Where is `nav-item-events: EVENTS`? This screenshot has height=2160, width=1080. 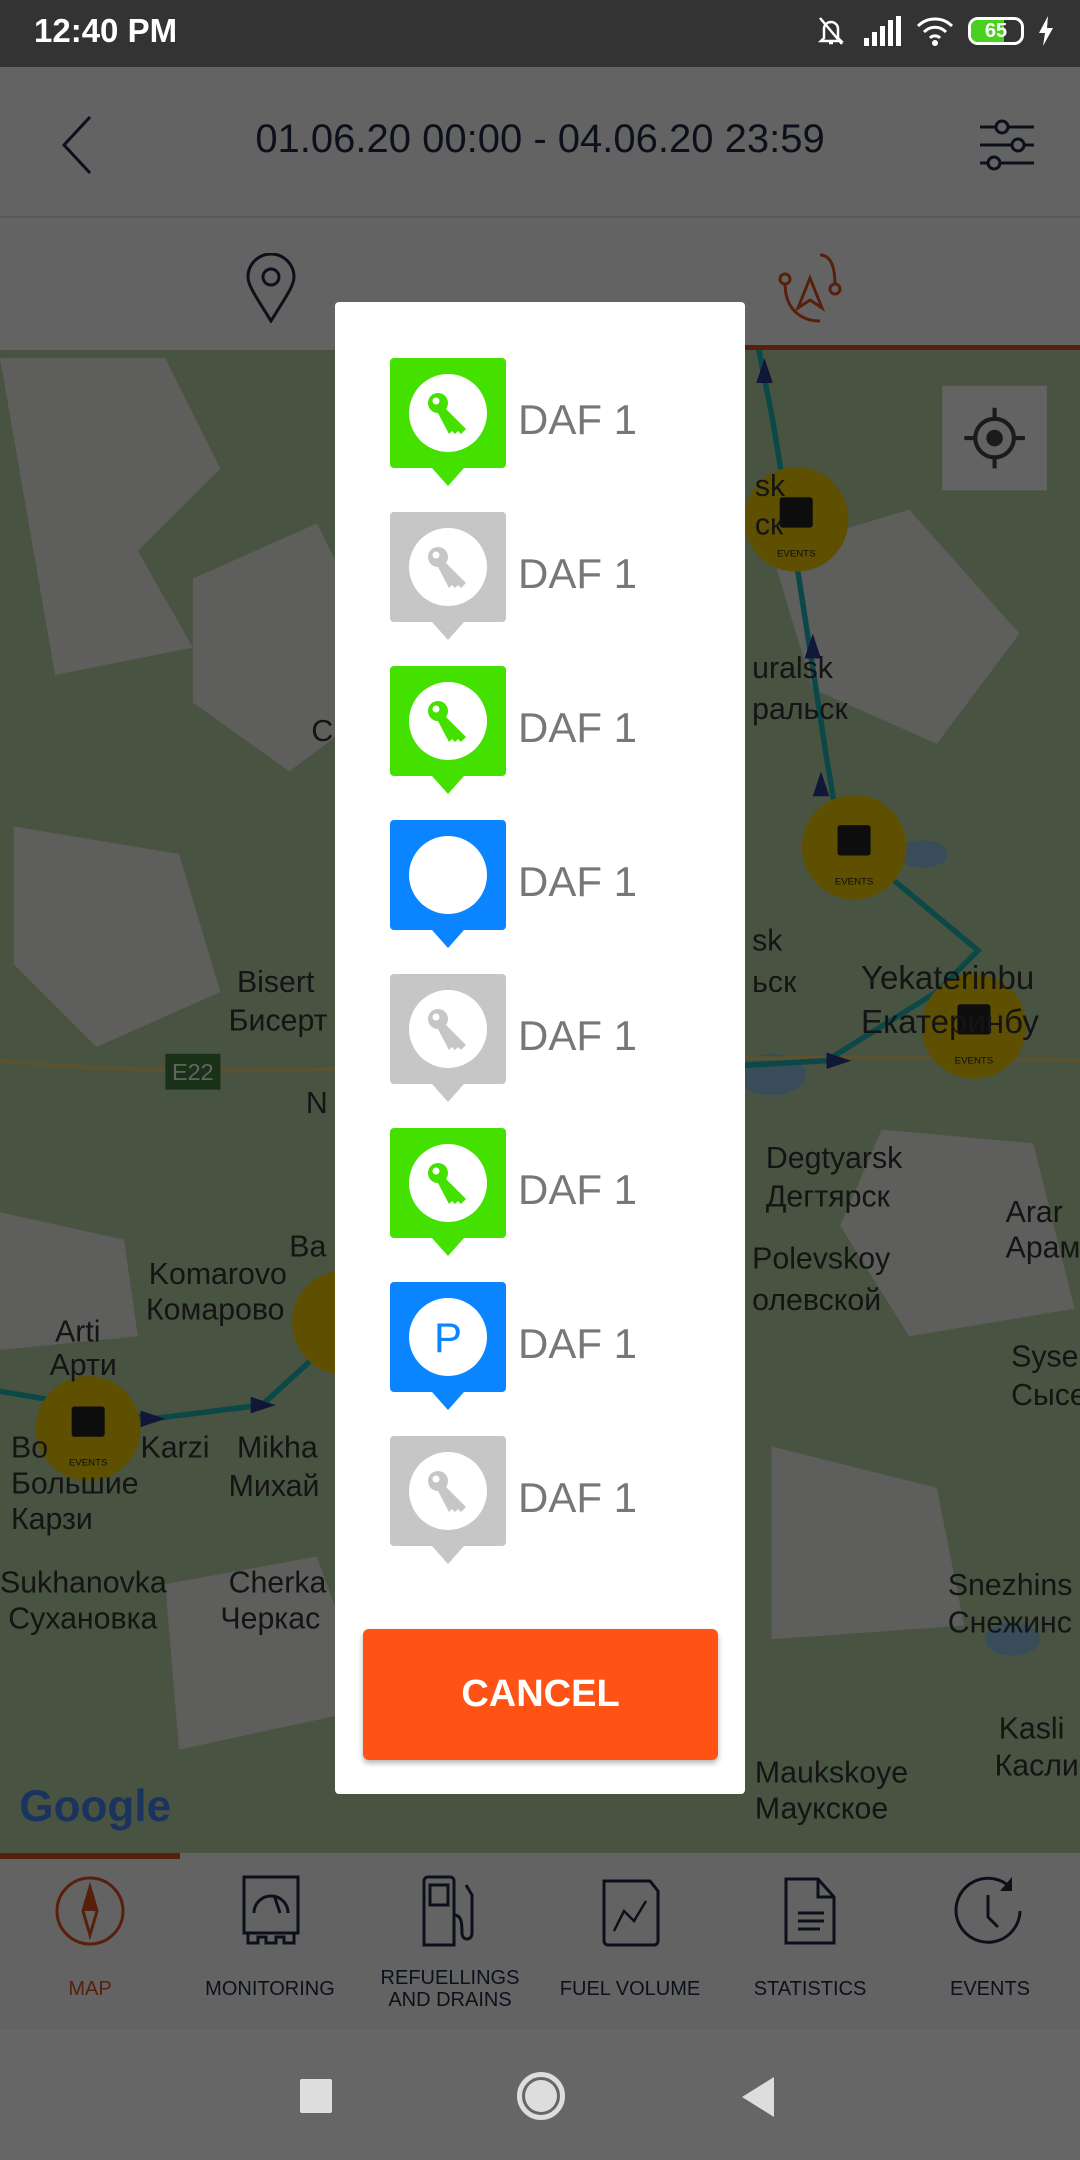 nav-item-events: EVENTS is located at coordinates (990, 1941).